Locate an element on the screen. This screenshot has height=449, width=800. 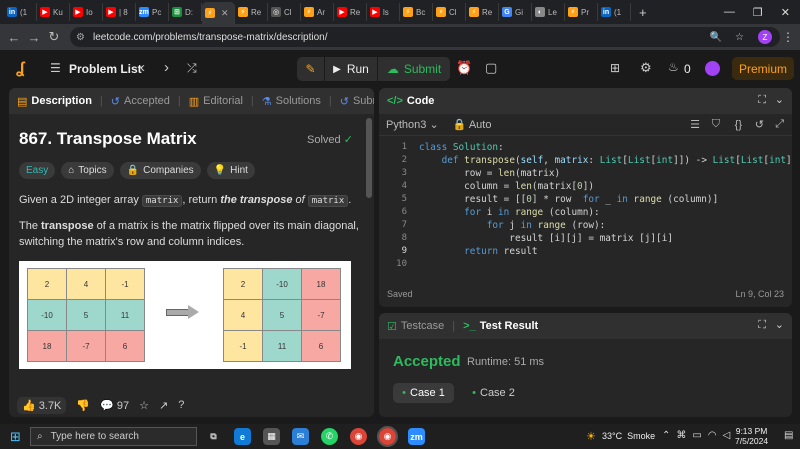
bookmark-star-icon: ☆ is located at coordinates (739, 37).